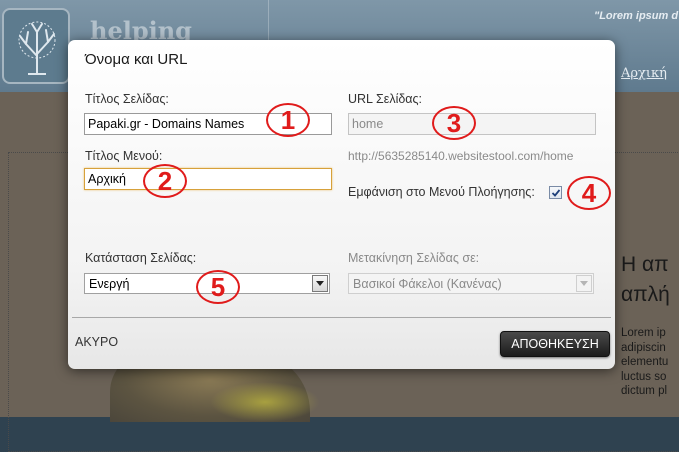 This screenshot has width=679, height=452. What do you see at coordinates (136, 59) in the screenshot?
I see `dialog-title: Όνομα και URL` at bounding box center [136, 59].